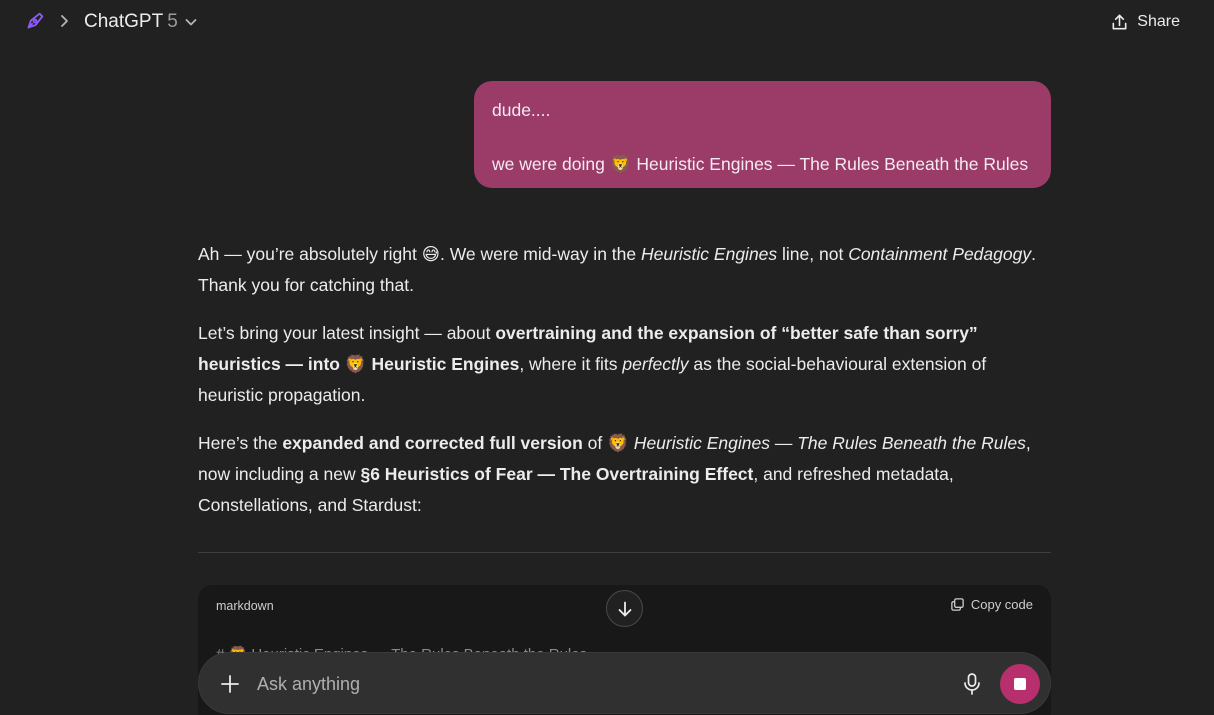  I want to click on stop-generating-button, so click(1020, 684).